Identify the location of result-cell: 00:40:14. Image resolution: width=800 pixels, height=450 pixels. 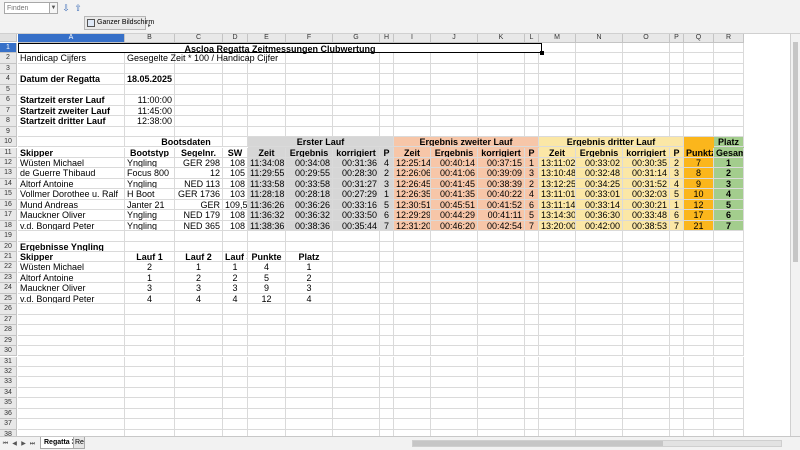
(454, 163).